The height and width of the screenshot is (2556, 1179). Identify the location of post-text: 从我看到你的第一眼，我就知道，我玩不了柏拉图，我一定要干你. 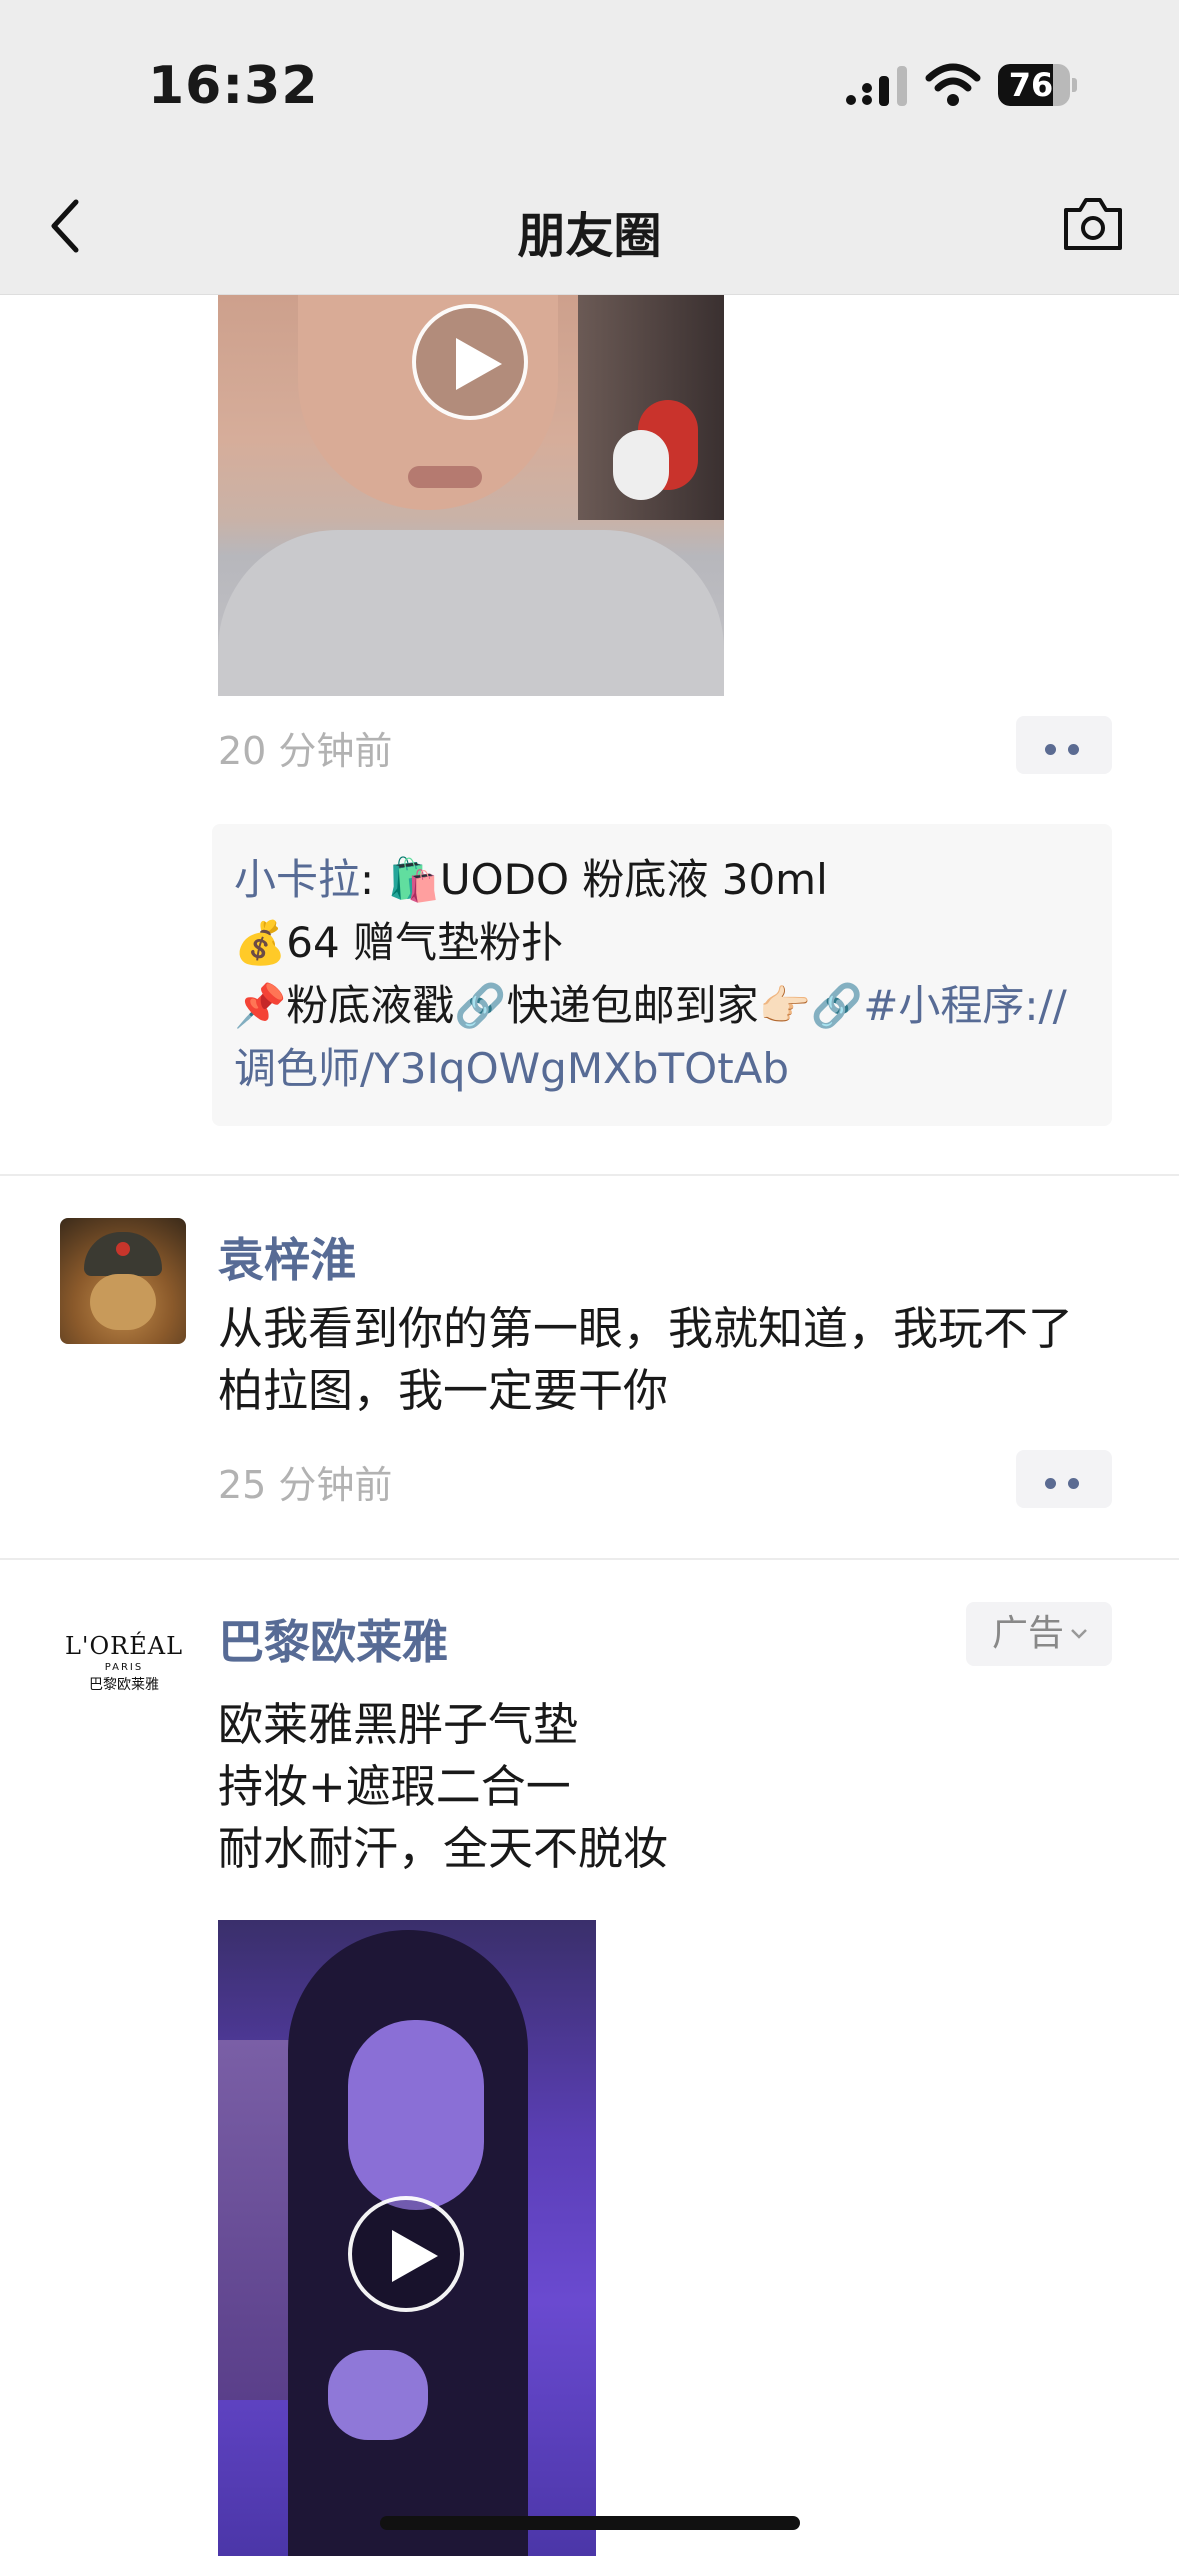
(646, 1359).